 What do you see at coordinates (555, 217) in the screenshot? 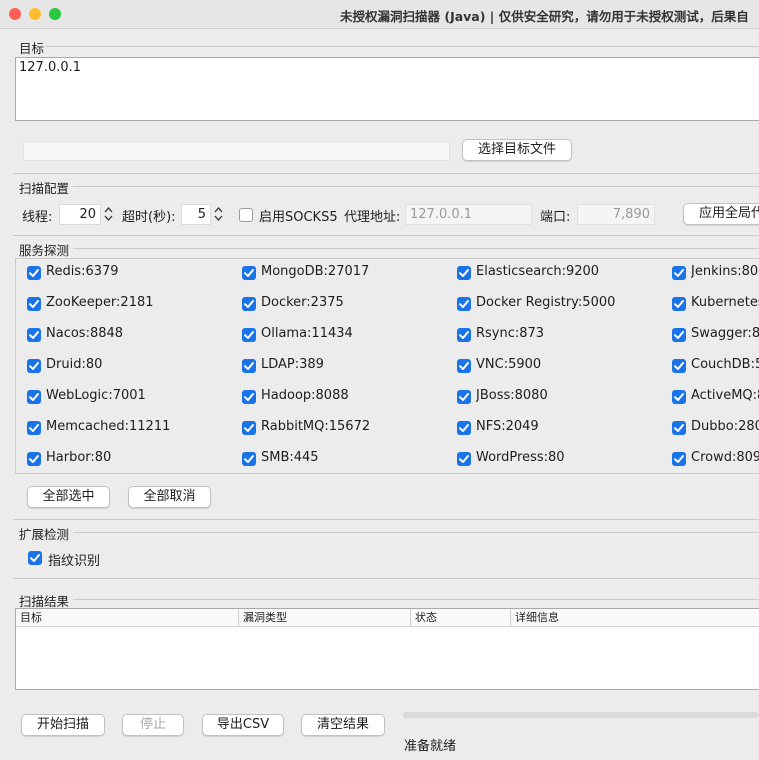
I see `port-label: 端口:` at bounding box center [555, 217].